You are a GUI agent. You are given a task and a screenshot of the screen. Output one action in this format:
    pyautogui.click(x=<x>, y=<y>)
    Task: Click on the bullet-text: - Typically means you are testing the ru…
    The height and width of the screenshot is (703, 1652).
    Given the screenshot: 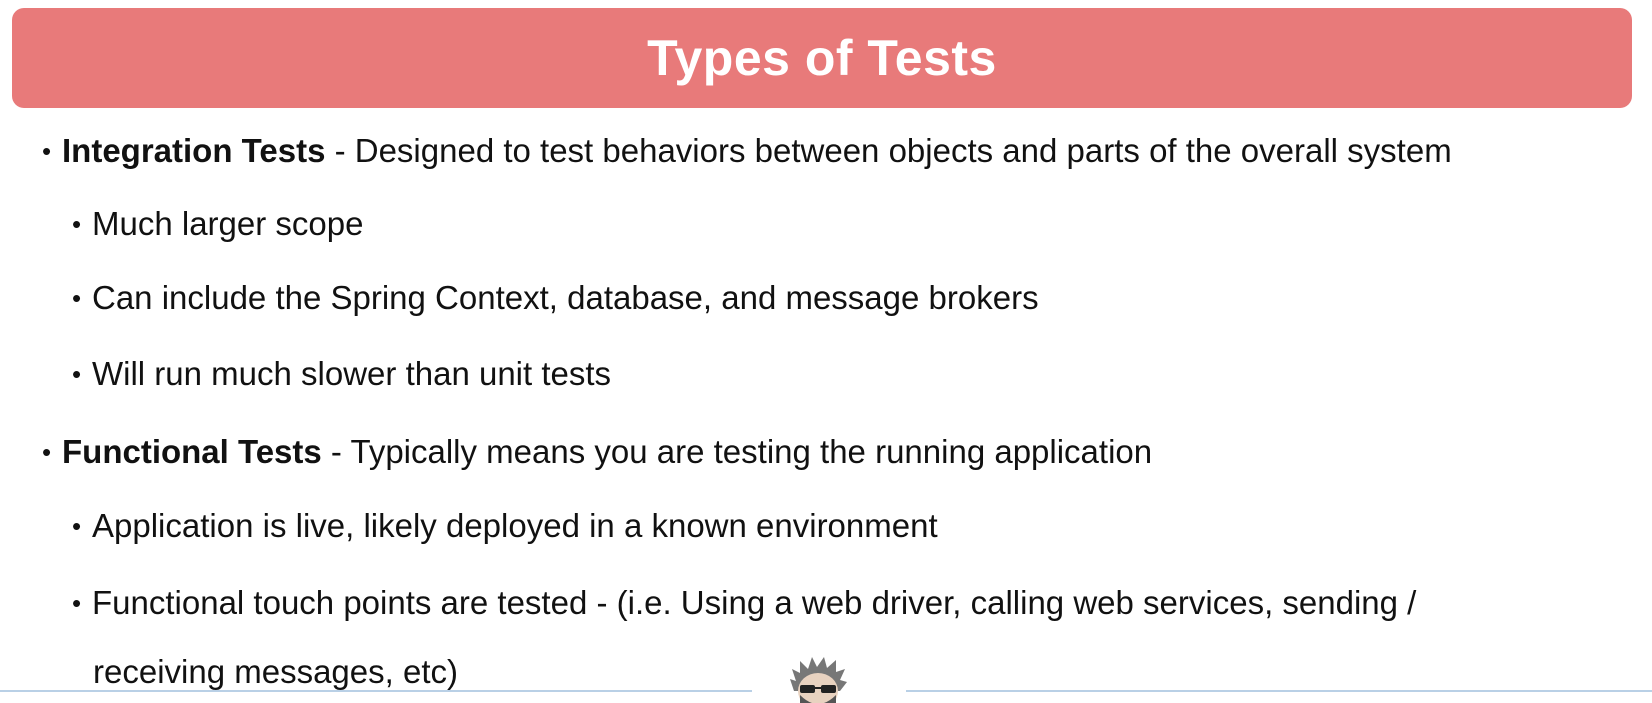 What is the action you would take?
    pyautogui.click(x=737, y=451)
    